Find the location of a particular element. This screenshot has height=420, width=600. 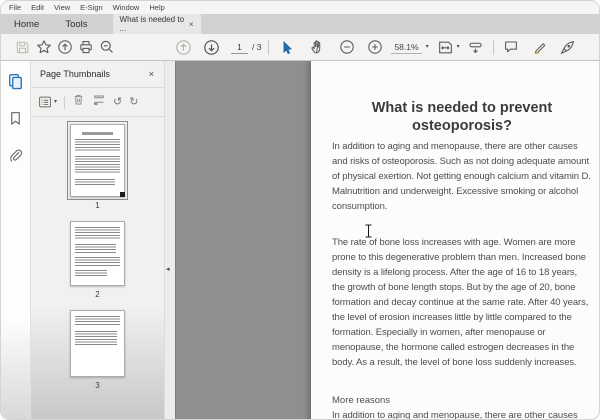

share-upload-icon is located at coordinates (64, 47).